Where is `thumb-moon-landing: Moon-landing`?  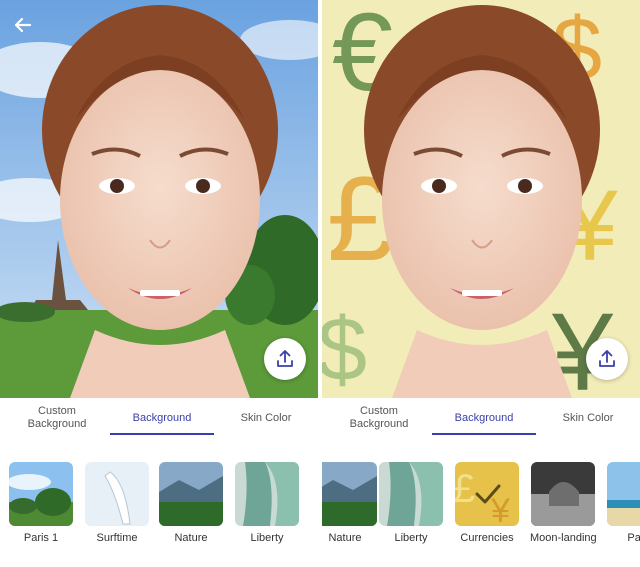
thumb-moon-landing: Moon-landing is located at coordinates (563, 506).